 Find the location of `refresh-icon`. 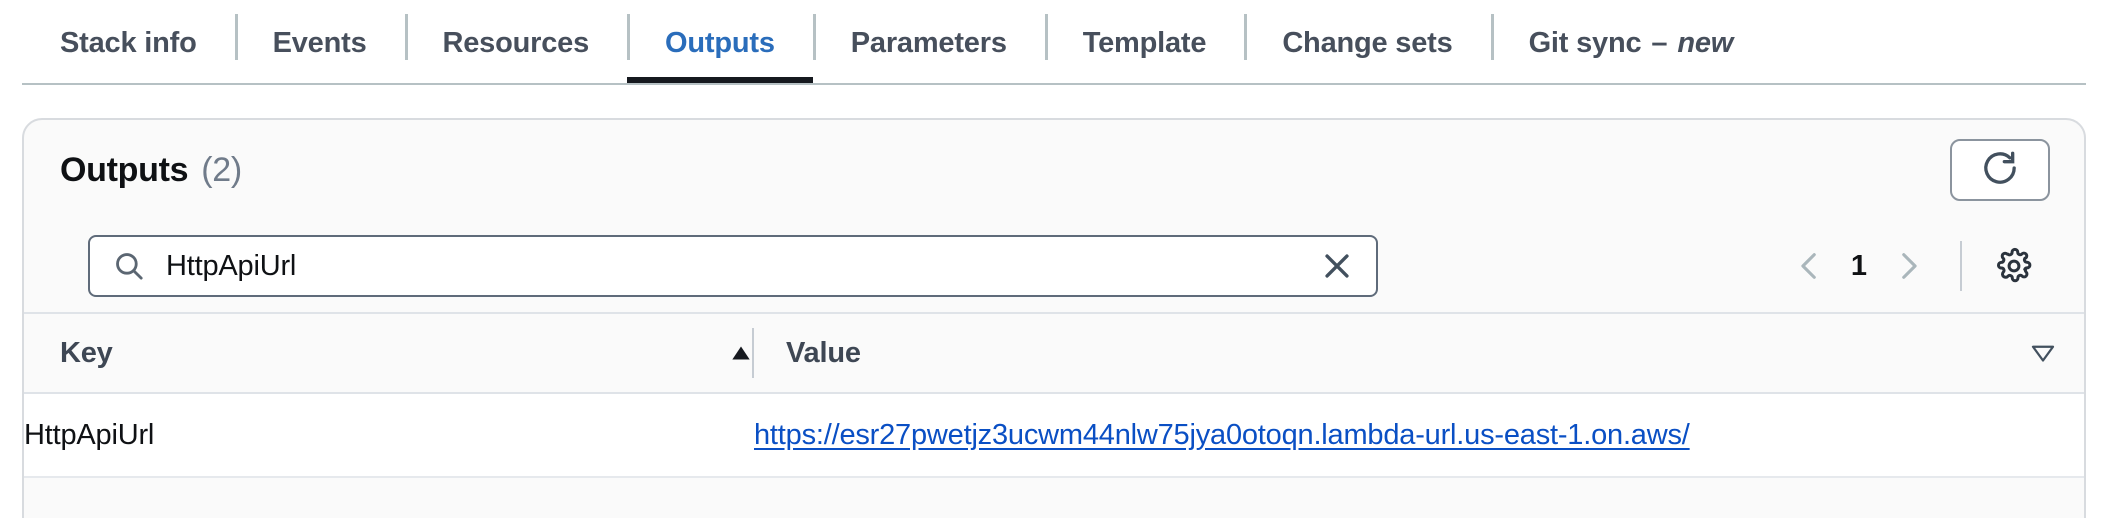

refresh-icon is located at coordinates (2000, 170).